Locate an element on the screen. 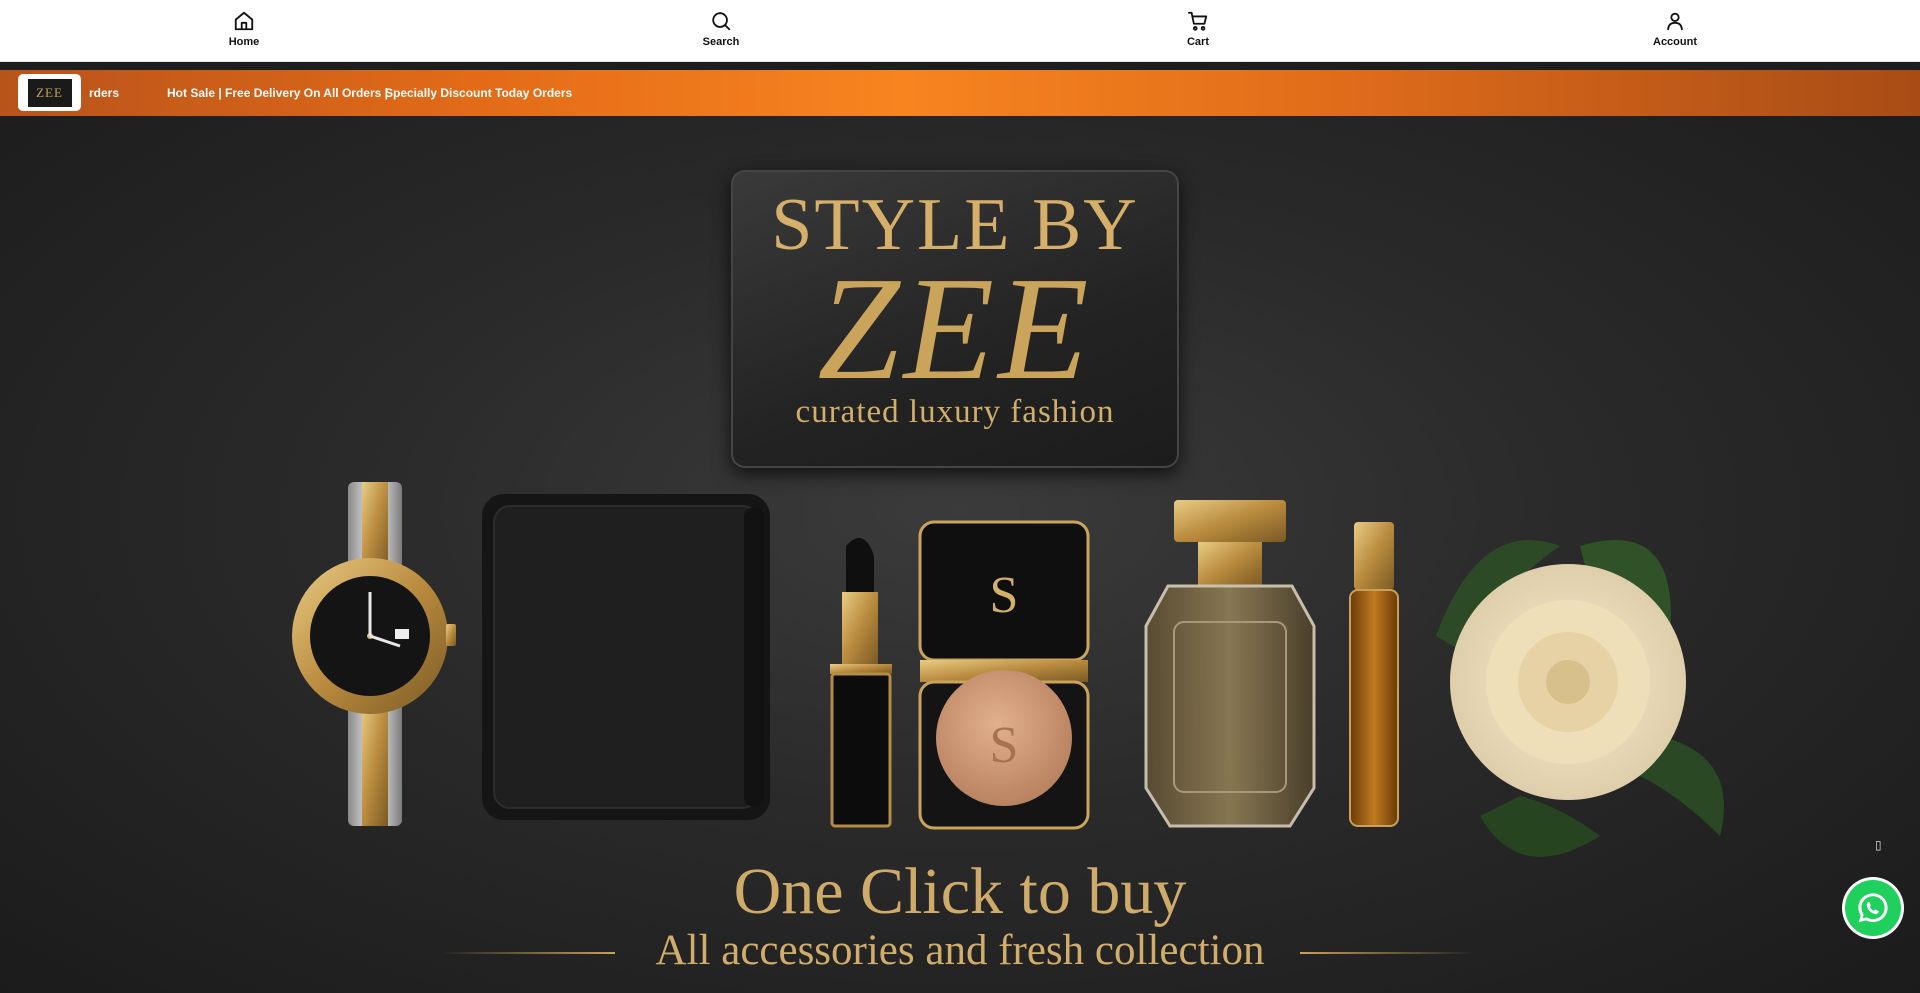 The height and width of the screenshot is (993, 1920). store-logo-mark: ZEE is located at coordinates (49, 92).